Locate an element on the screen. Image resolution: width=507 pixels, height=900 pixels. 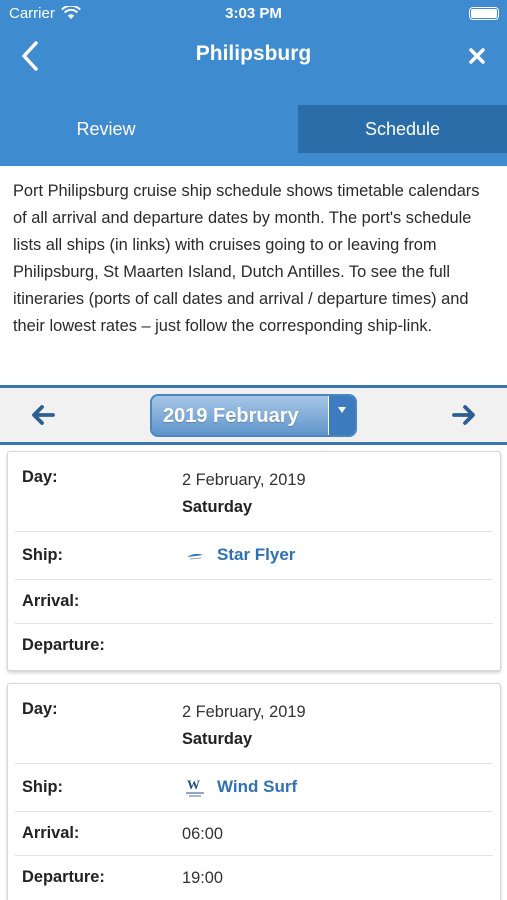
ship-name: Wind Surf is located at coordinates (257, 786).